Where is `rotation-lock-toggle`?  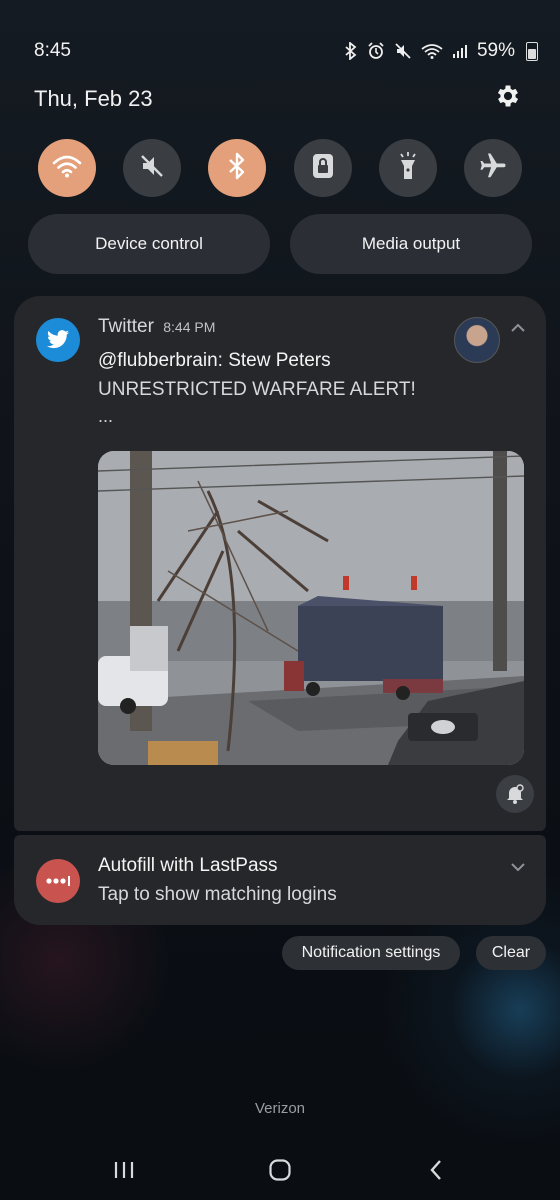 rotation-lock-toggle is located at coordinates (322, 168).